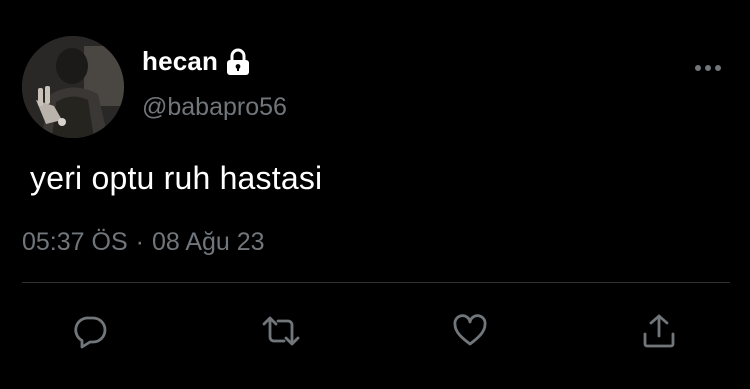  Describe the element at coordinates (176, 178) in the screenshot. I see `tweet-text: yeri optu ruh hastasi` at that location.